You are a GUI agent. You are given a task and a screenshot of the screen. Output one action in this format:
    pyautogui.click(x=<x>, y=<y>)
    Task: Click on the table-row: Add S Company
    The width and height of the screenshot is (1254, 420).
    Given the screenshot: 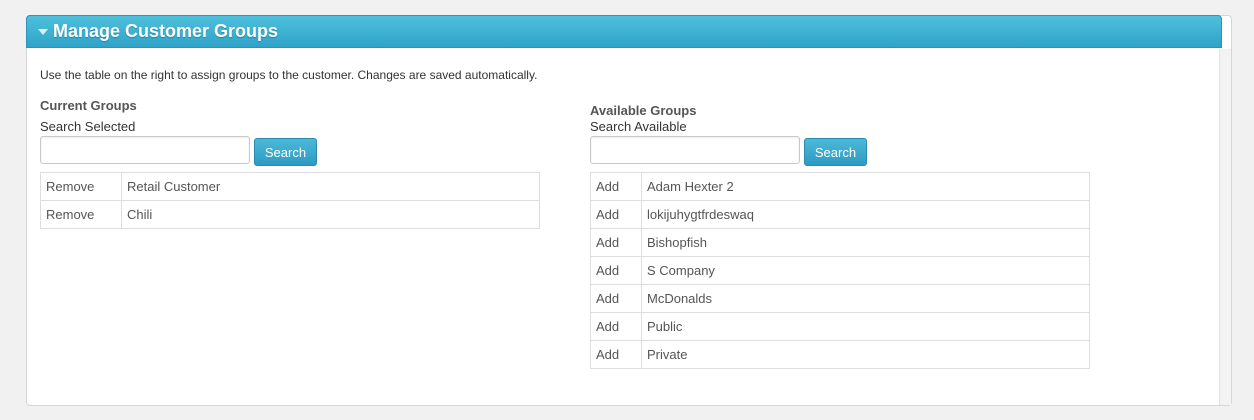 What is the action you would take?
    pyautogui.click(x=840, y=270)
    